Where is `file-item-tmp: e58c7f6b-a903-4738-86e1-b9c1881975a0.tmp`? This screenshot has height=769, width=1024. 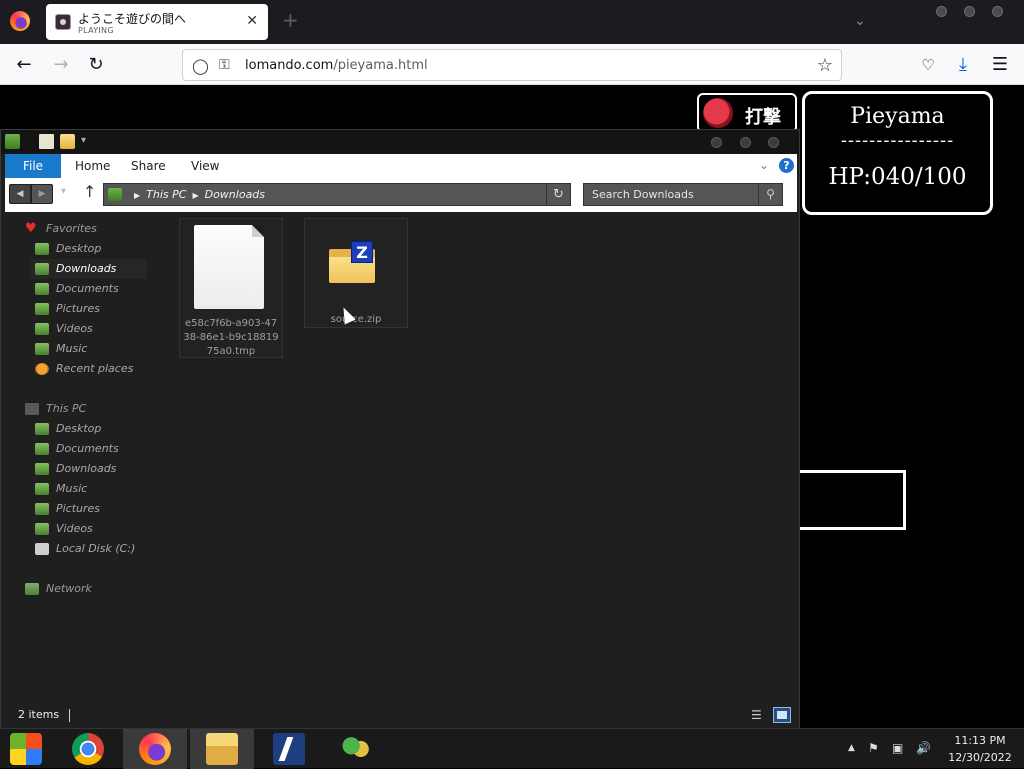
file-item-tmp: e58c7f6b-a903-4738-86e1-b9c1881975a0.tmp is located at coordinates (231, 288).